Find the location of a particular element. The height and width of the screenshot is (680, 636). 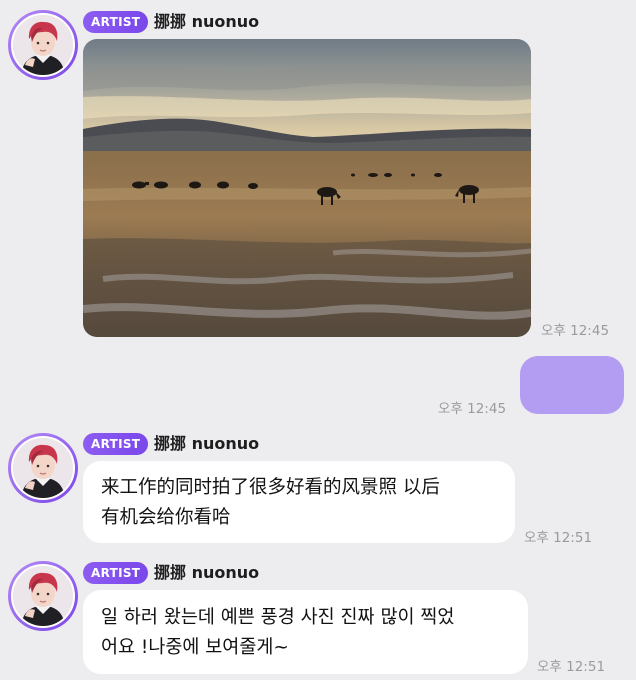

message-line: 有机会给你看哈 is located at coordinates (166, 517).